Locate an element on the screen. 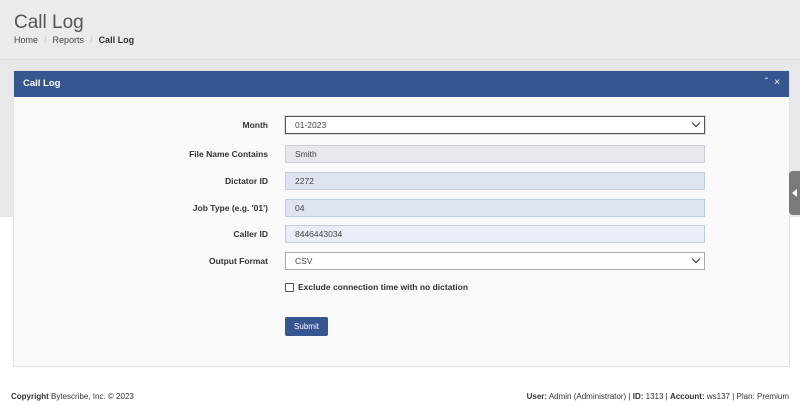 Image resolution: width=800 pixels, height=406 pixels. month-value: 01-2023 is located at coordinates (311, 125).